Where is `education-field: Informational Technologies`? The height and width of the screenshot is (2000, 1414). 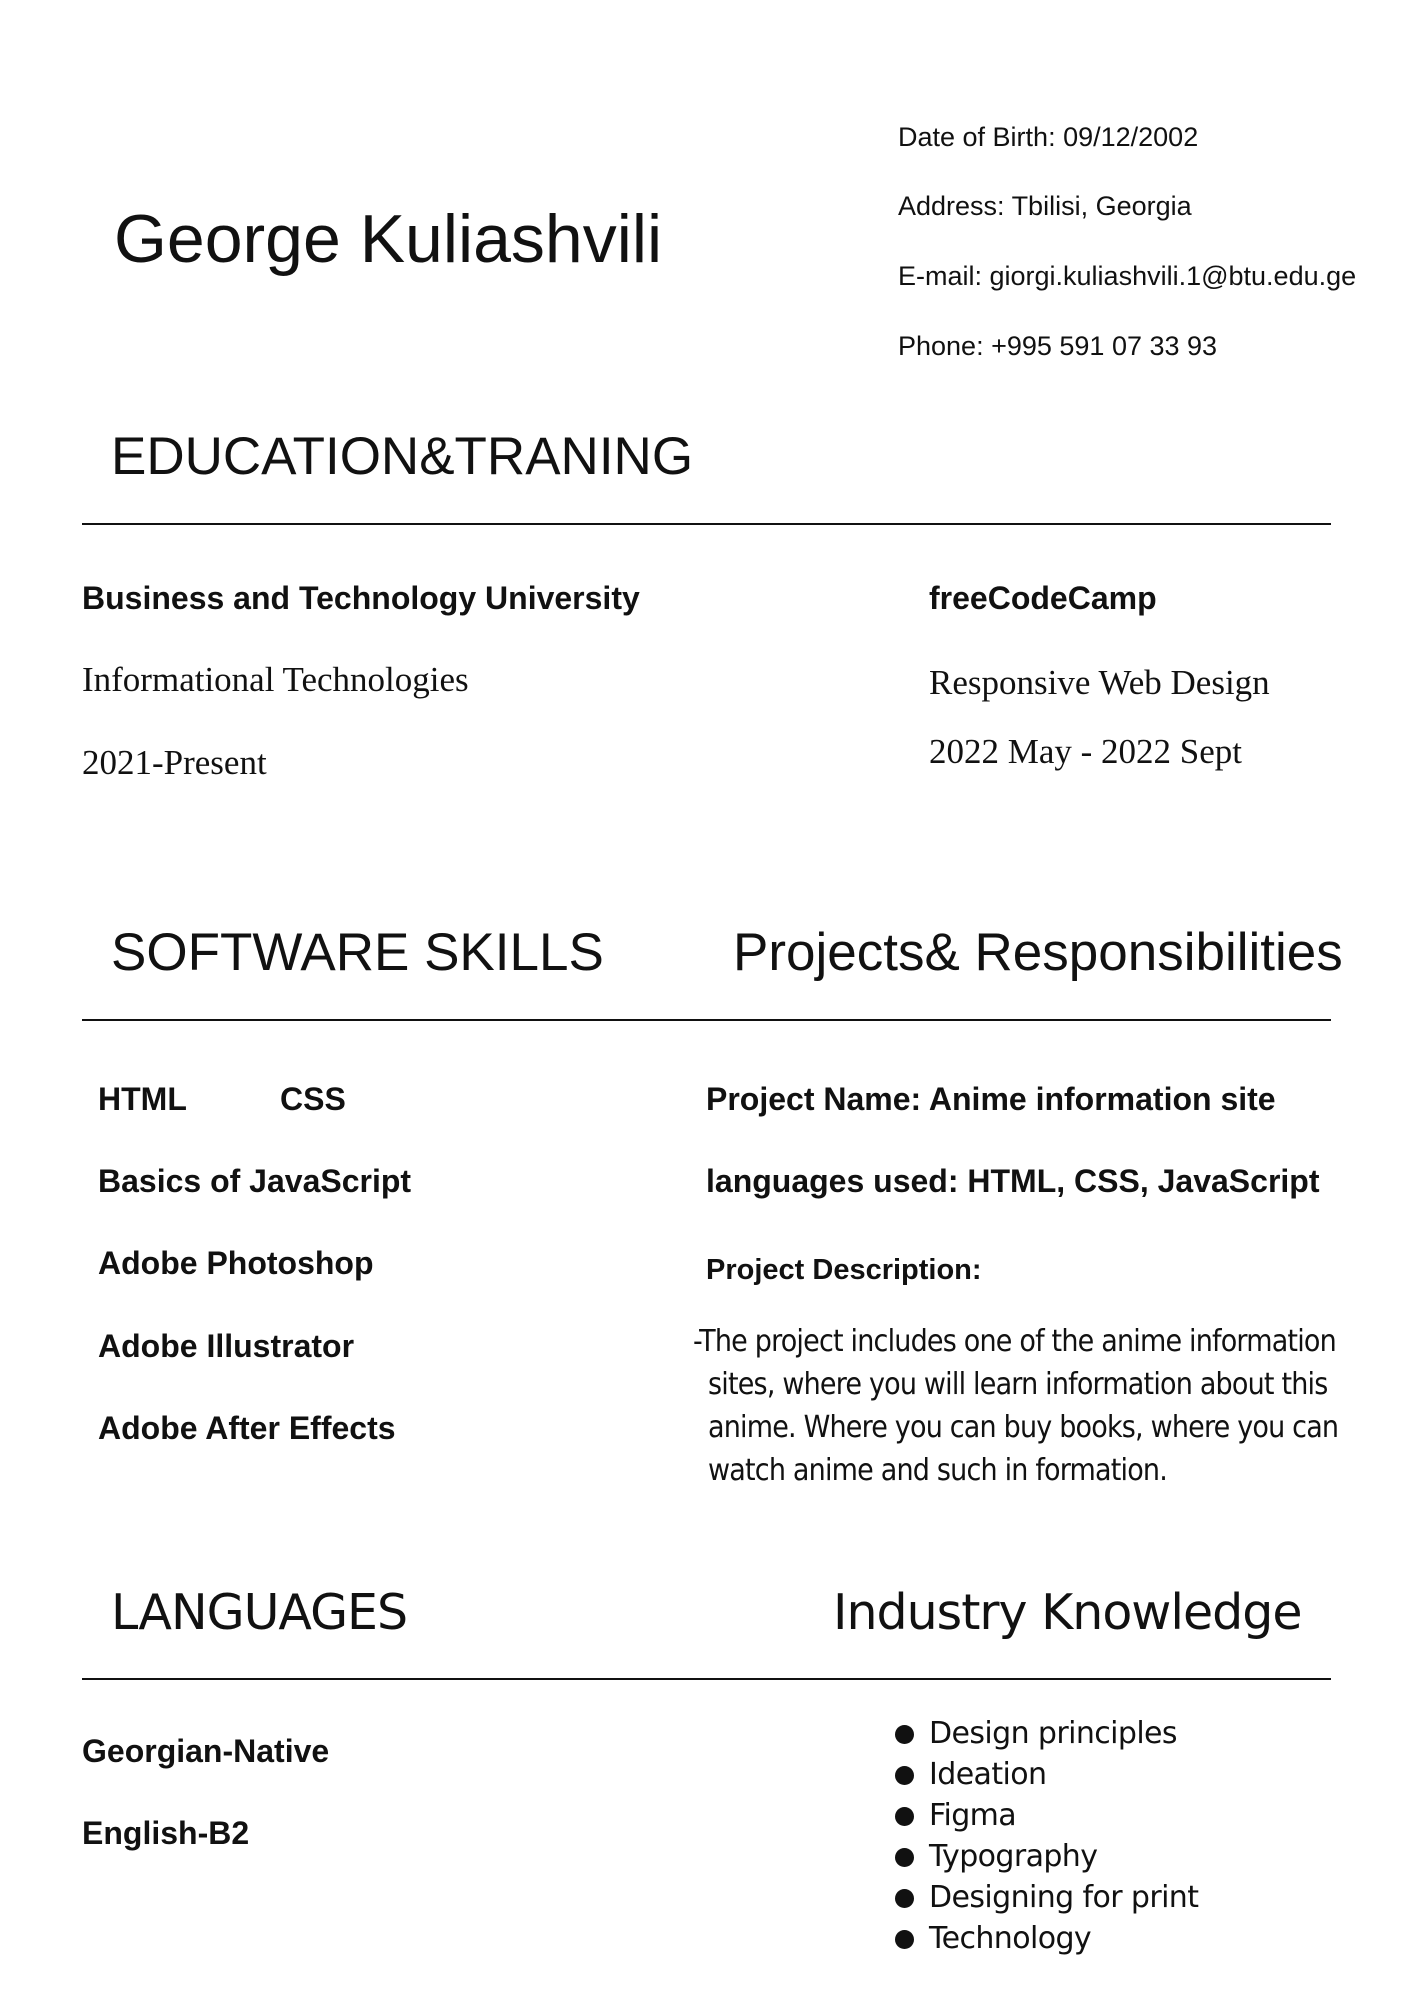 education-field: Informational Technologies is located at coordinates (275, 679).